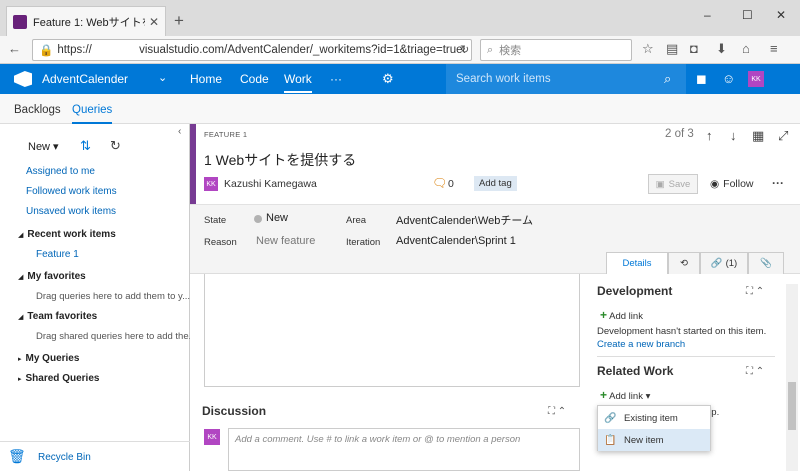 This screenshot has width=800, height=471. Describe the element at coordinates (220, 242) in the screenshot. I see `reason-label: Reason` at that location.